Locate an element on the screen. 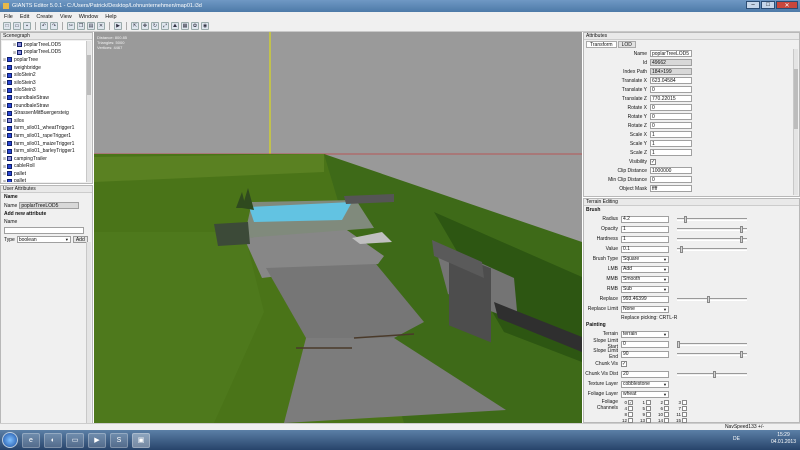 This screenshot has width=800, height=450. menu-create: Create is located at coordinates (44, 17).